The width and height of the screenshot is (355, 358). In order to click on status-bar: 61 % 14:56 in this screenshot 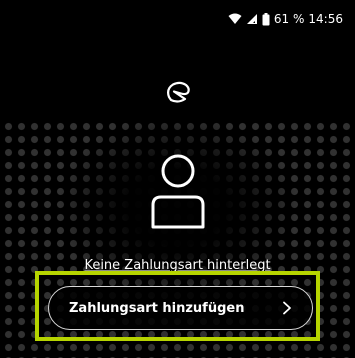, I will do `click(177, 19)`.